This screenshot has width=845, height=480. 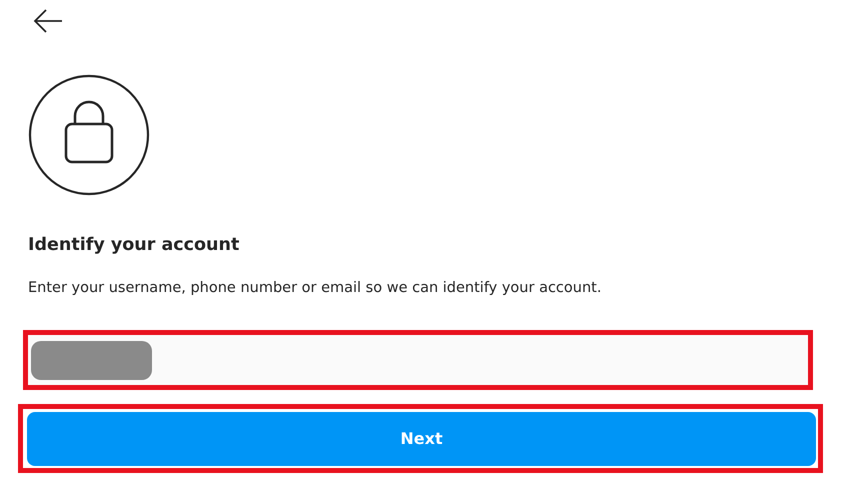 What do you see at coordinates (89, 135) in the screenshot?
I see `lock-icon` at bounding box center [89, 135].